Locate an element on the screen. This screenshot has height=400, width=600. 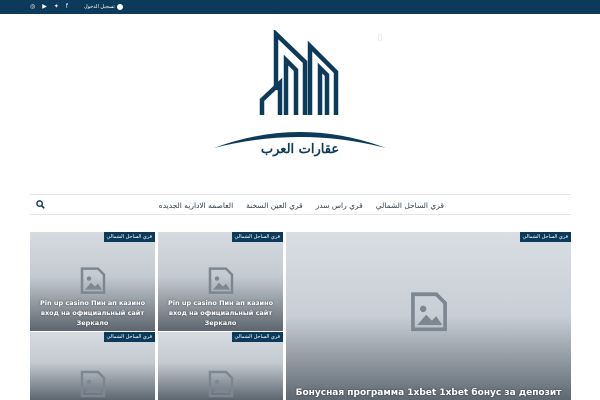
top-bar: ◎ ▶ ✦ f تسجيل الدخول is located at coordinates (300, 7).